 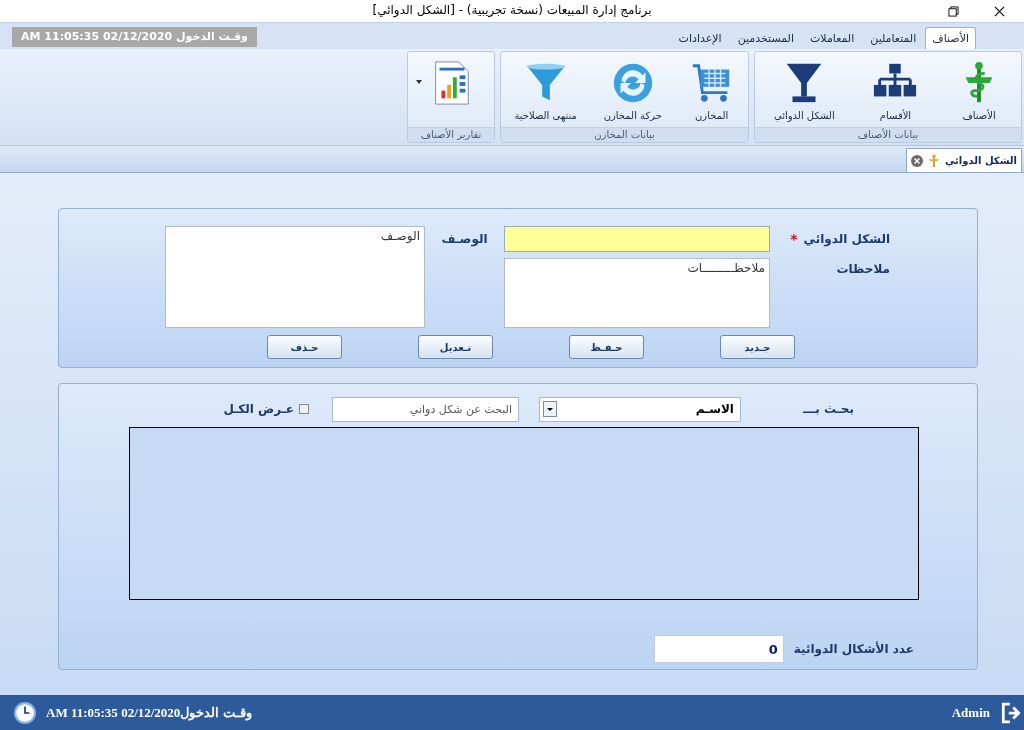 I want to click on search-field: البحث عن شكل دواني, so click(x=425, y=409).